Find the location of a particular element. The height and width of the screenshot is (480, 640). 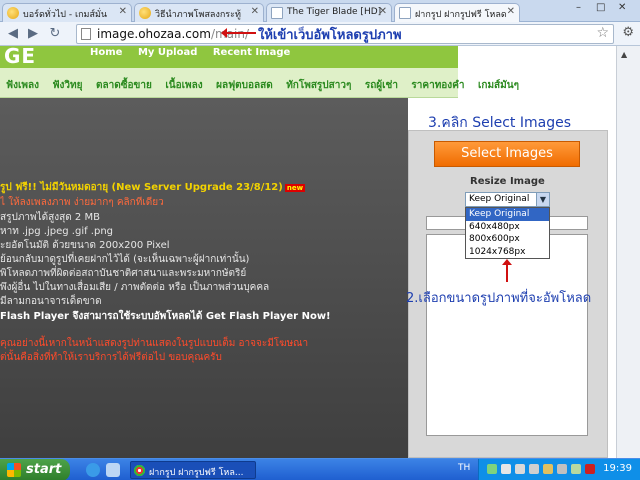

windows-logo-icon is located at coordinates (14, 470).